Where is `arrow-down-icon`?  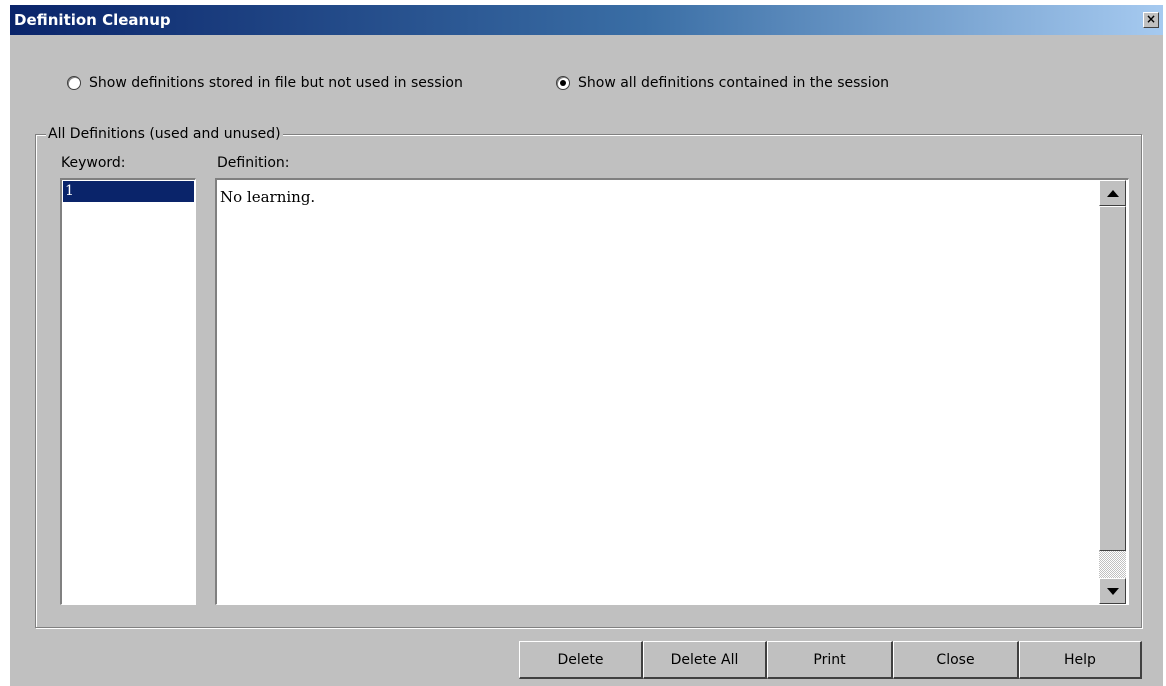 arrow-down-icon is located at coordinates (1113, 591).